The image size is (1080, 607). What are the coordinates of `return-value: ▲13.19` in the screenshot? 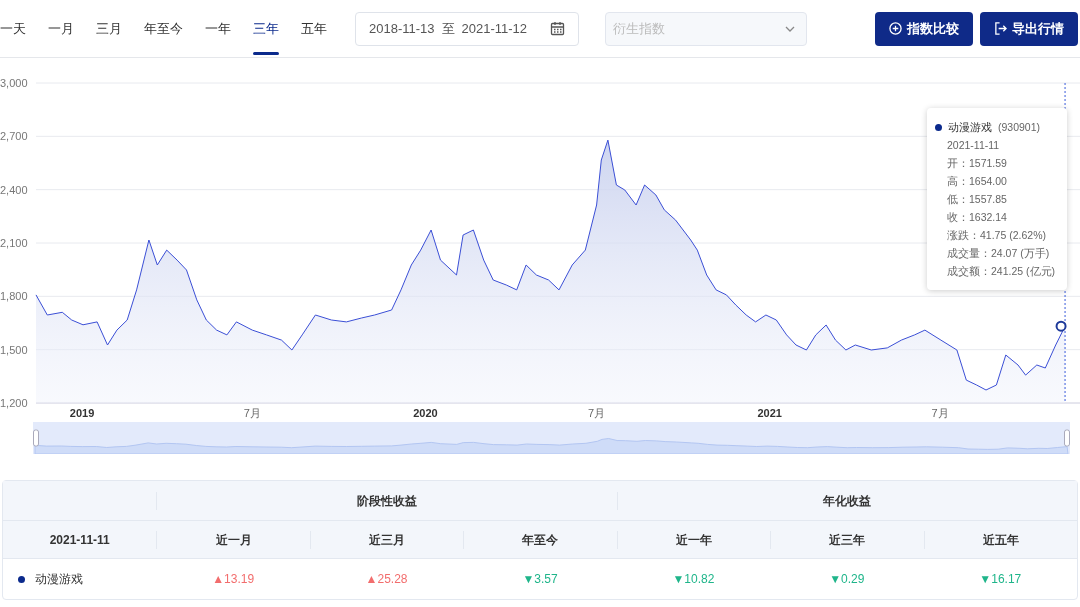 It's located at (233, 579).